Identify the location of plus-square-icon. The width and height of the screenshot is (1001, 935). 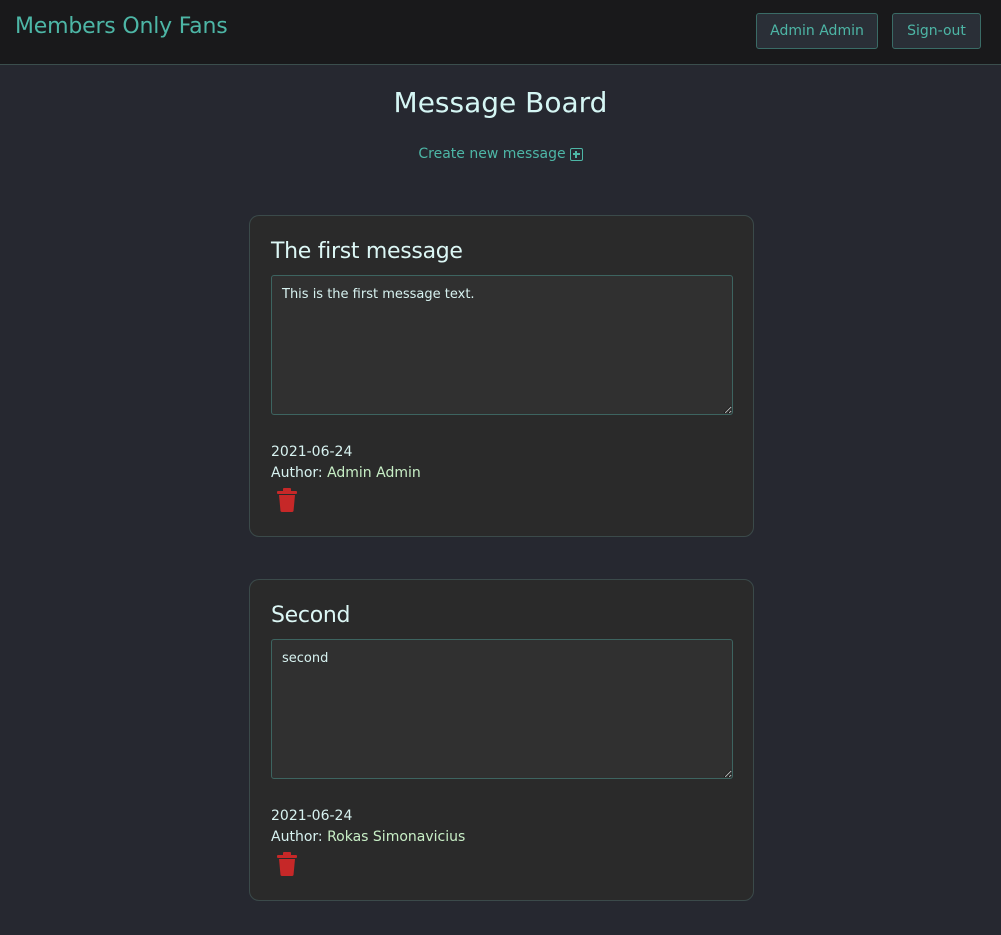
(576, 154).